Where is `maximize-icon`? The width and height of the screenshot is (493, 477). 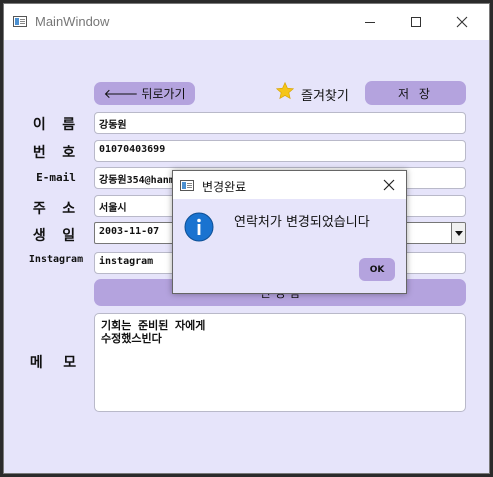 maximize-icon is located at coordinates (416, 22).